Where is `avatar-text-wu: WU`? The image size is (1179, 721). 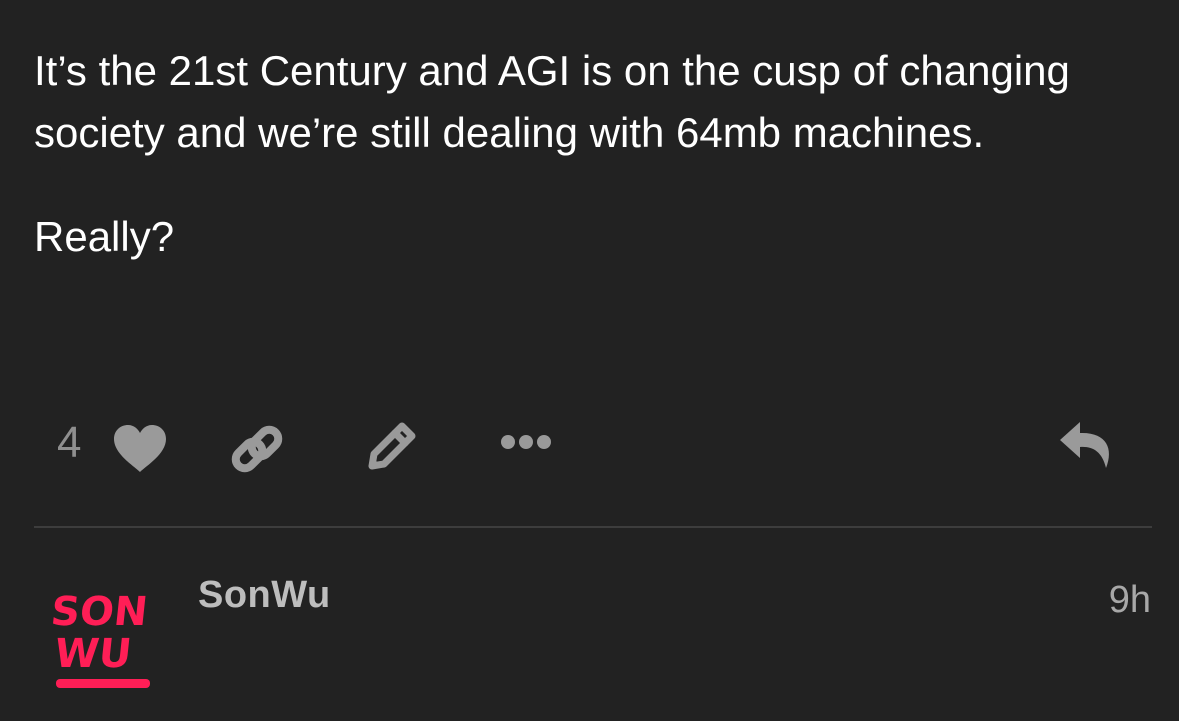 avatar-text-wu: WU is located at coordinates (92, 654).